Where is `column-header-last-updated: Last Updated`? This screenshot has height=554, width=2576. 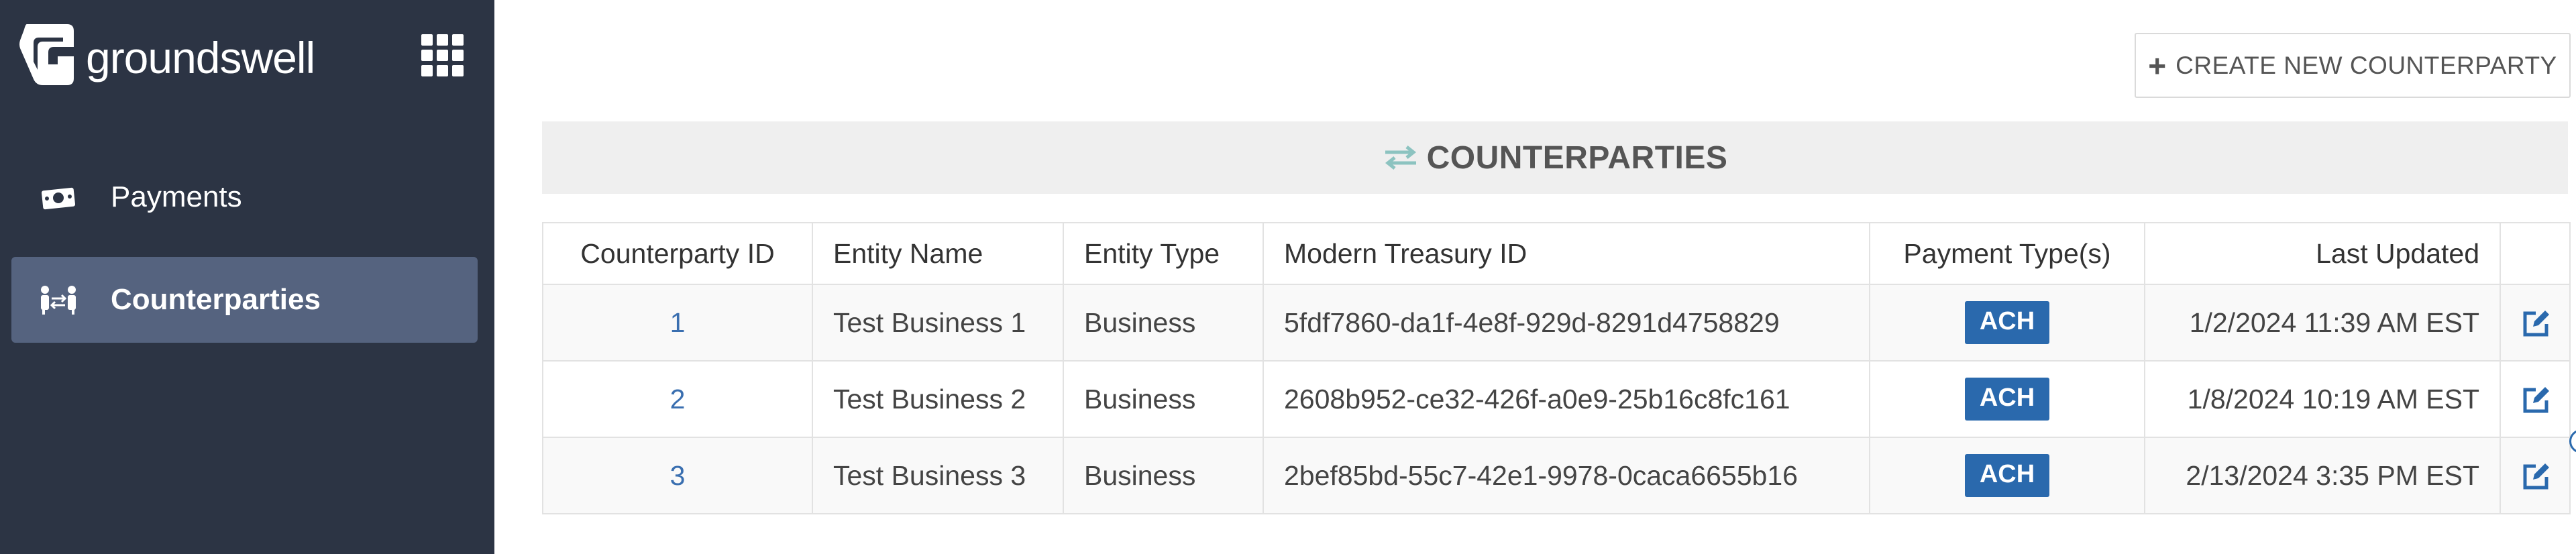 column-header-last-updated: Last Updated is located at coordinates (2322, 253).